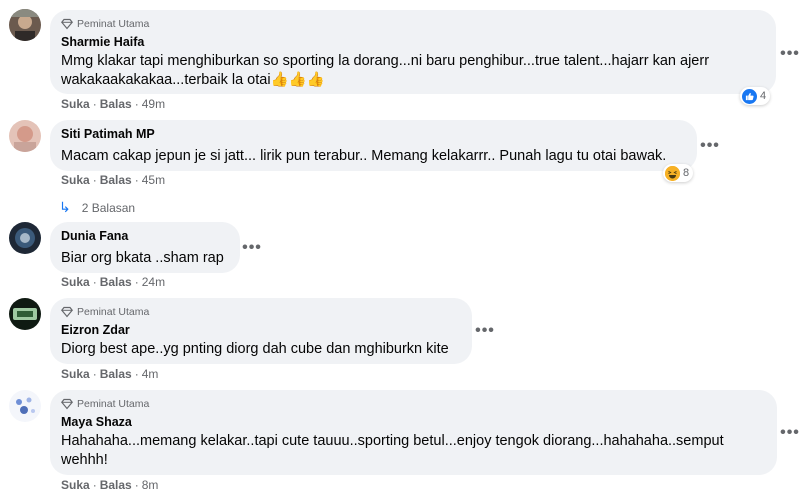 The image size is (803, 495). Describe the element at coordinates (150, 485) in the screenshot. I see `timestamp: 8m` at that location.